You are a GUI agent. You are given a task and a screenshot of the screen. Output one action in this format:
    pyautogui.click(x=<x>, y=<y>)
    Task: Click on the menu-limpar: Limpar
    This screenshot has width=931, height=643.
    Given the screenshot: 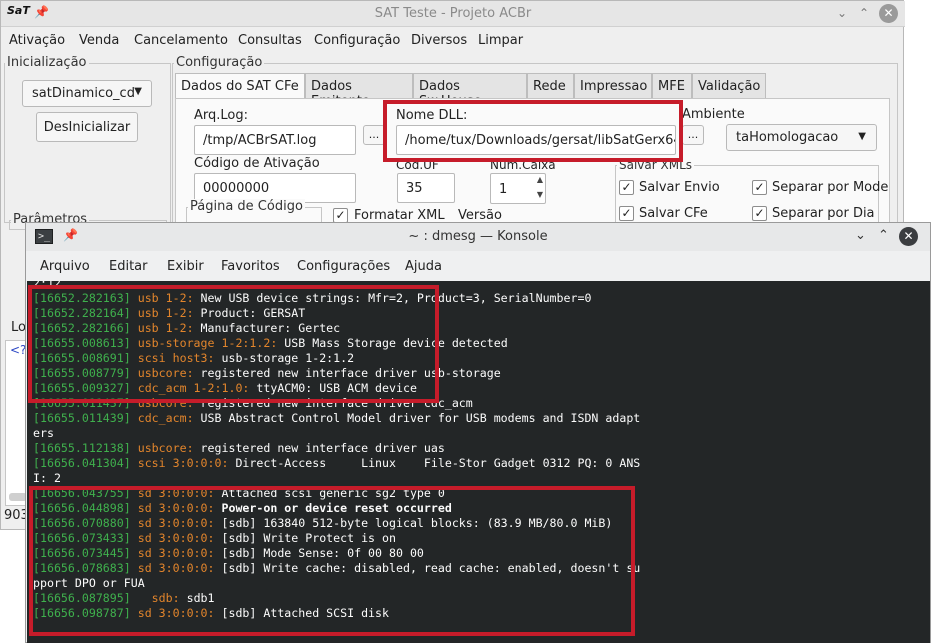 What is the action you would take?
    pyautogui.click(x=500, y=40)
    